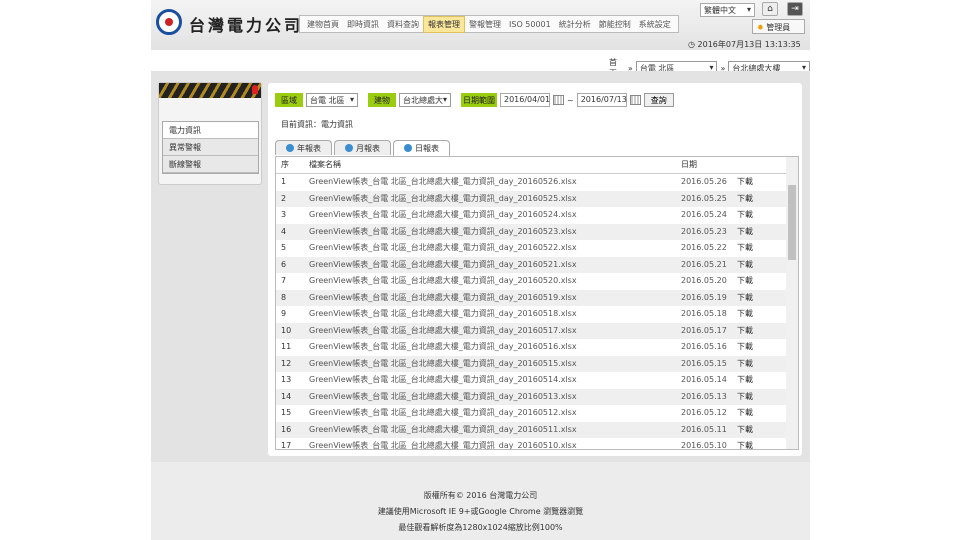 Image resolution: width=960 pixels, height=540 pixels. What do you see at coordinates (704, 429) in the screenshot?
I see `row-date: 2016.05.11` at bounding box center [704, 429].